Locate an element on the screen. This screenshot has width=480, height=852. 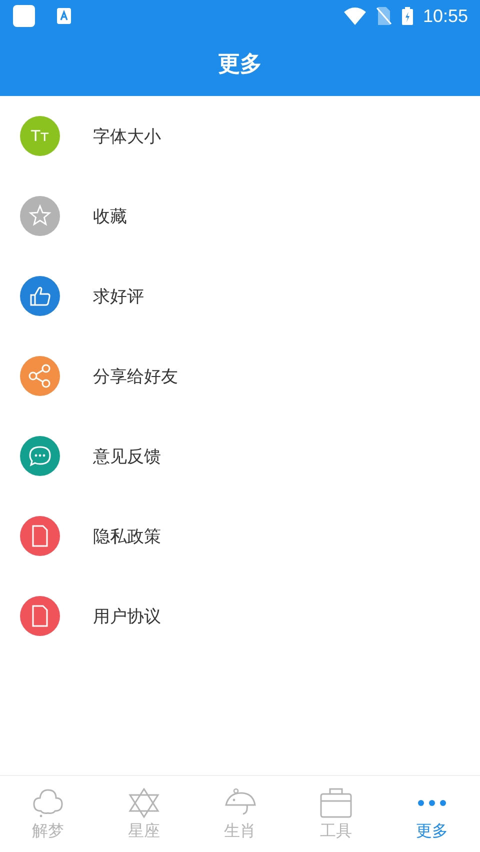
battery-icon is located at coordinates (407, 16).